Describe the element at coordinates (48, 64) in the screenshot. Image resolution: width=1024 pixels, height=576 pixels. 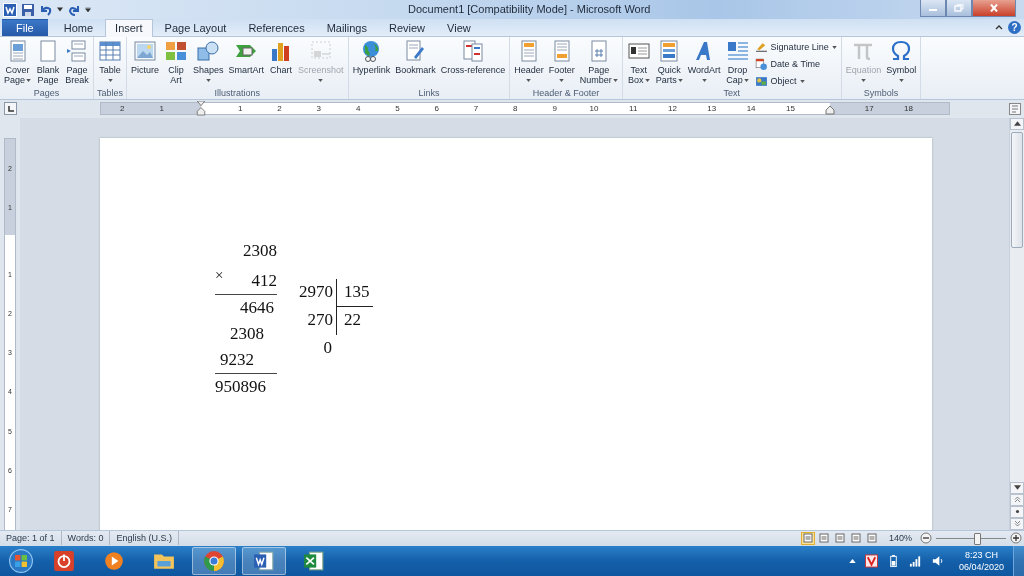
I see `ribbon-button: Blank Page` at that location.